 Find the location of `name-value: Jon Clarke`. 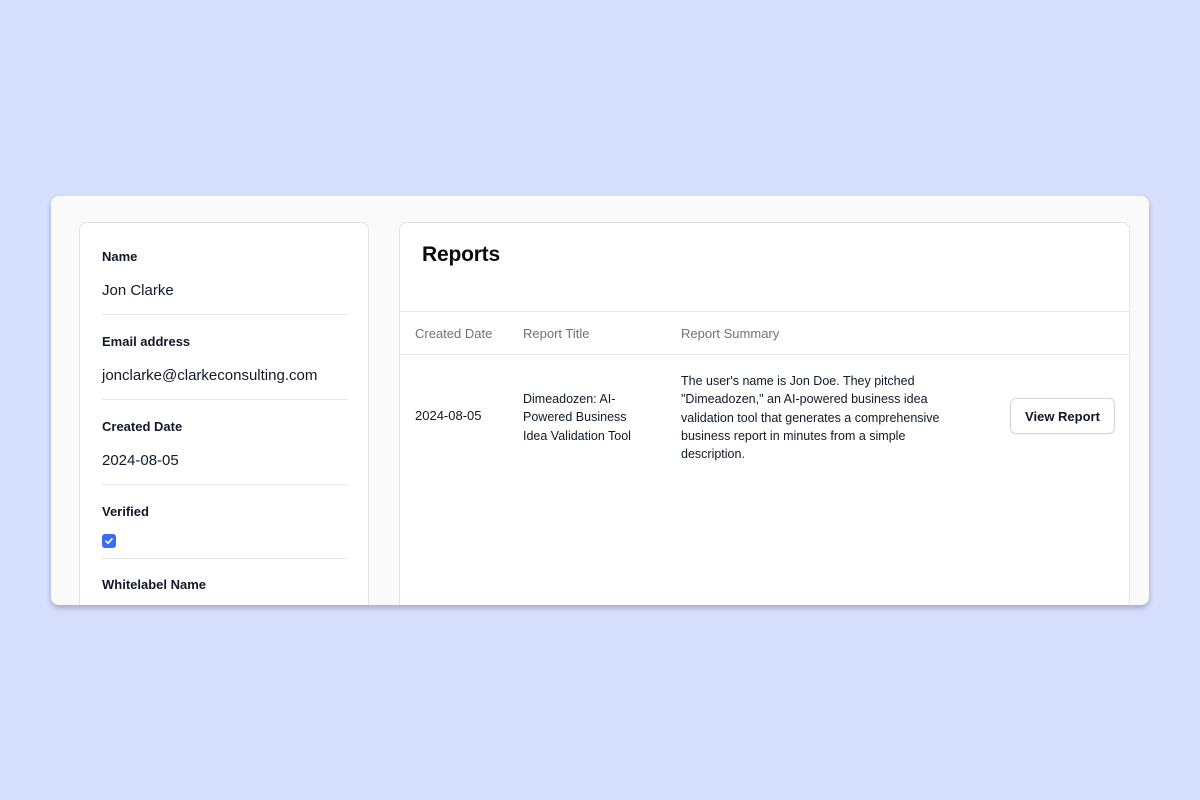

name-value: Jon Clarke is located at coordinates (138, 290).